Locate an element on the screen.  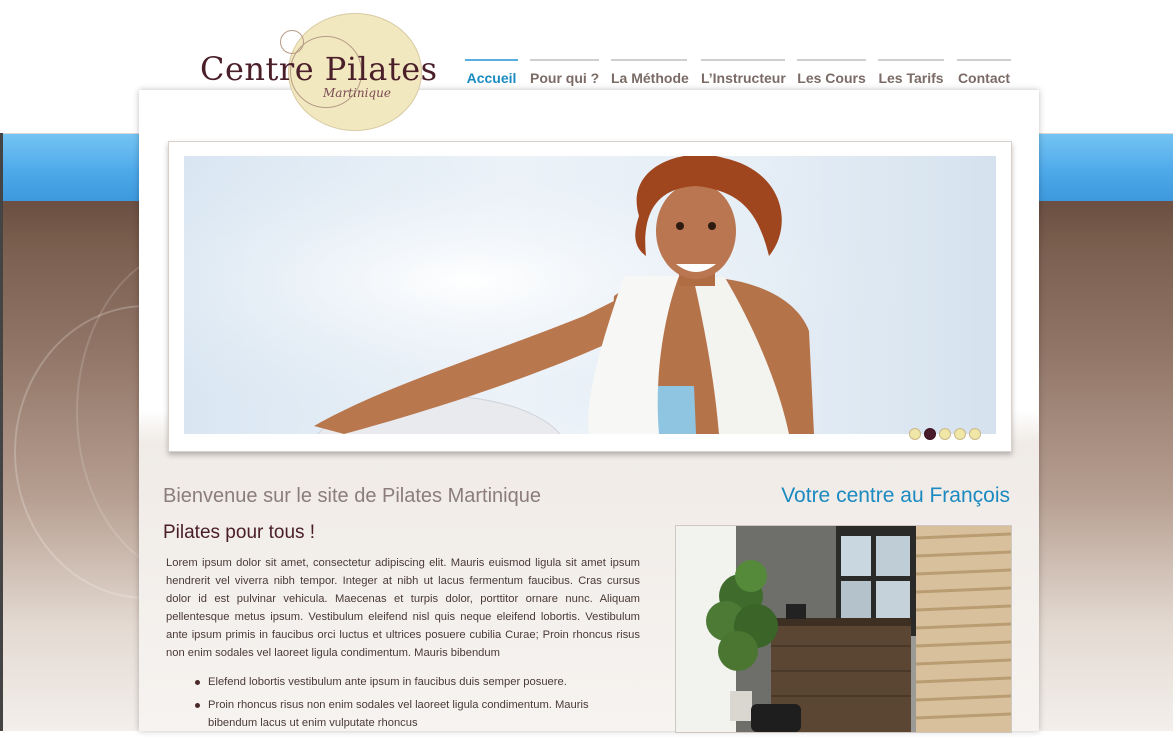
nav-item-les-cours: Les Cours is located at coordinates (831, 76).